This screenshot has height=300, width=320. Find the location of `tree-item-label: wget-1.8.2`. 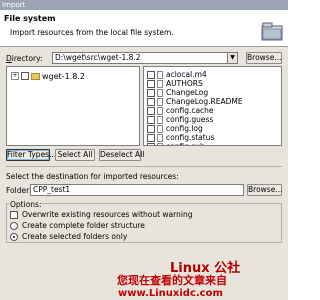

tree-item-label: wget-1.8.2 is located at coordinates (63, 76).